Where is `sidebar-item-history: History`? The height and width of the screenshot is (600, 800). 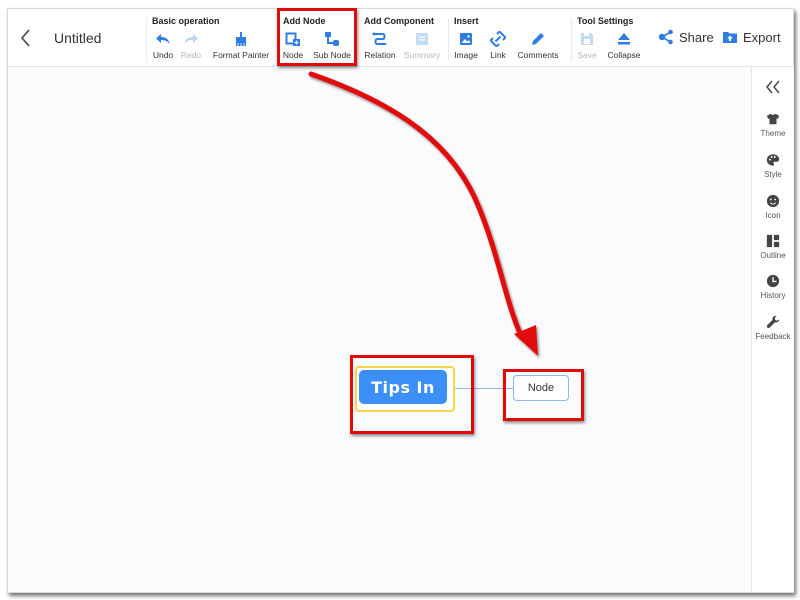
sidebar-item-history: History is located at coordinates (773, 287).